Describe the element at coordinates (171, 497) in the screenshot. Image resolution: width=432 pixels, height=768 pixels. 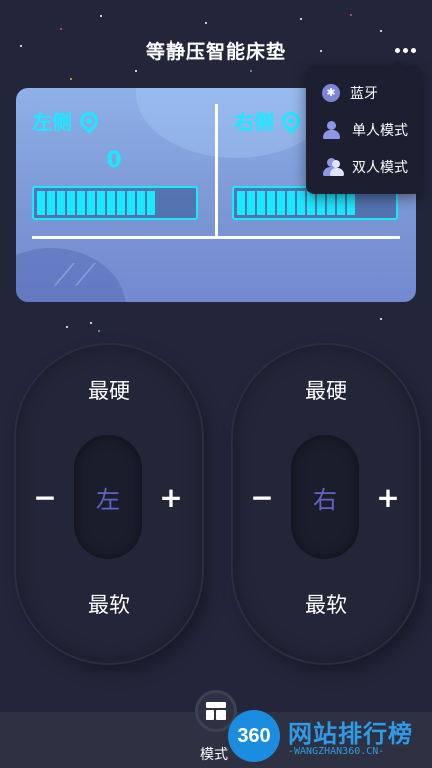
I see `left-increase-button: +` at that location.